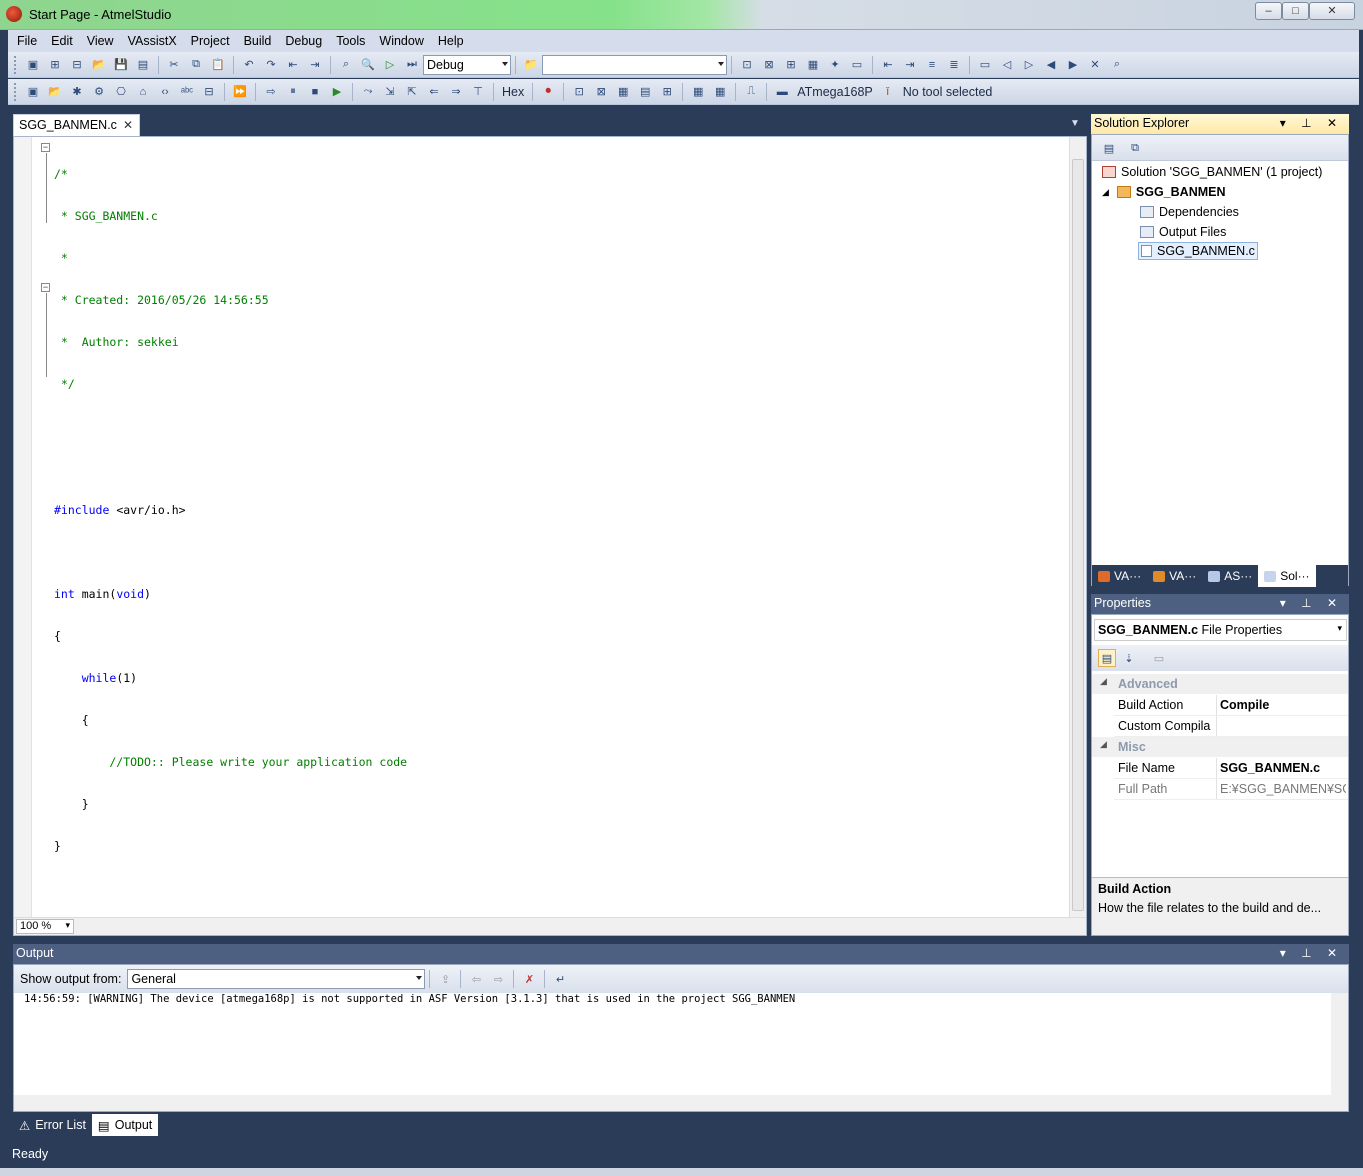 This screenshot has height=1176, width=1363. Describe the element at coordinates (1220, 684) in the screenshot. I see `category-advanced: ◢ Advanced` at that location.